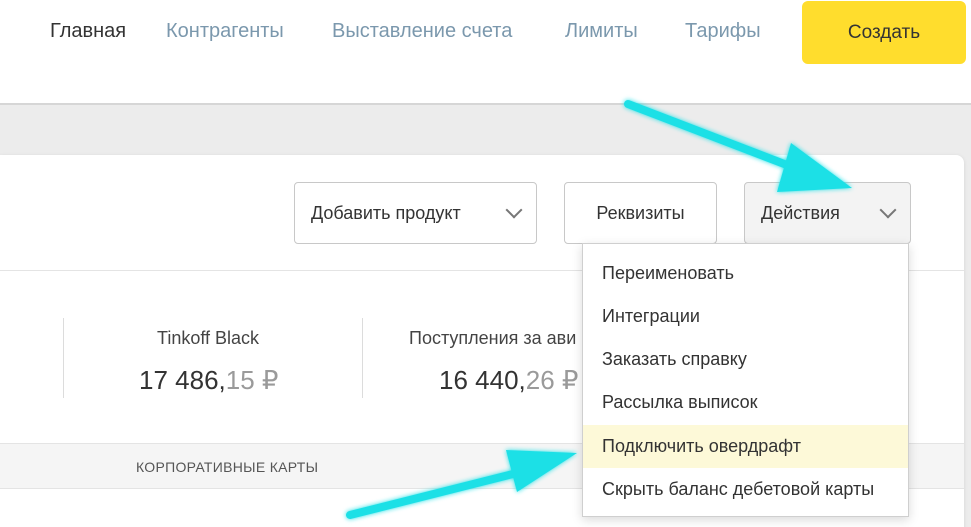  Describe the element at coordinates (745, 402) in the screenshot. I see `menu-item-statement-mailing: Рассылка выписок` at that location.